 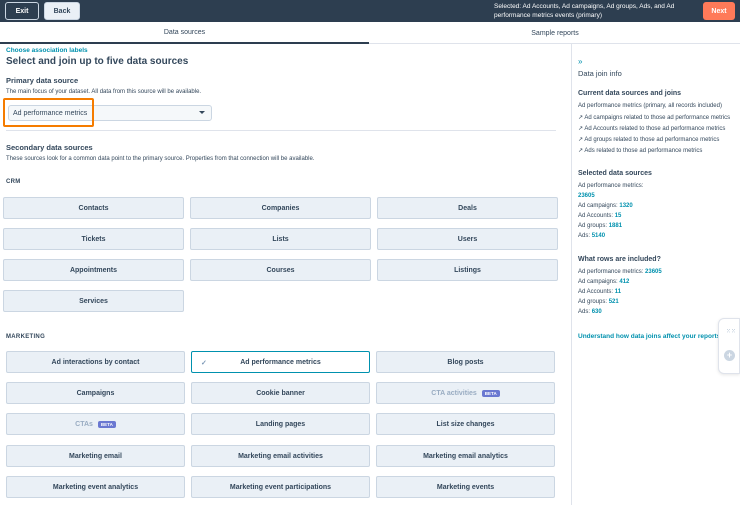 I want to click on source-tile-courses: Courses, so click(x=280, y=270).